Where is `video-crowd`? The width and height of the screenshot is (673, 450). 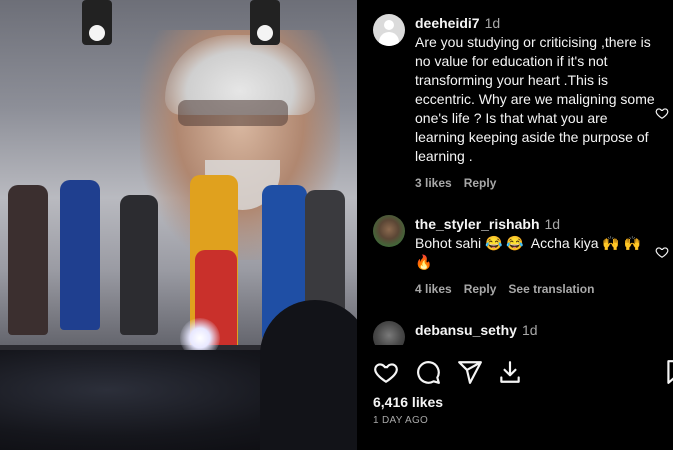 video-crowd is located at coordinates (308, 375).